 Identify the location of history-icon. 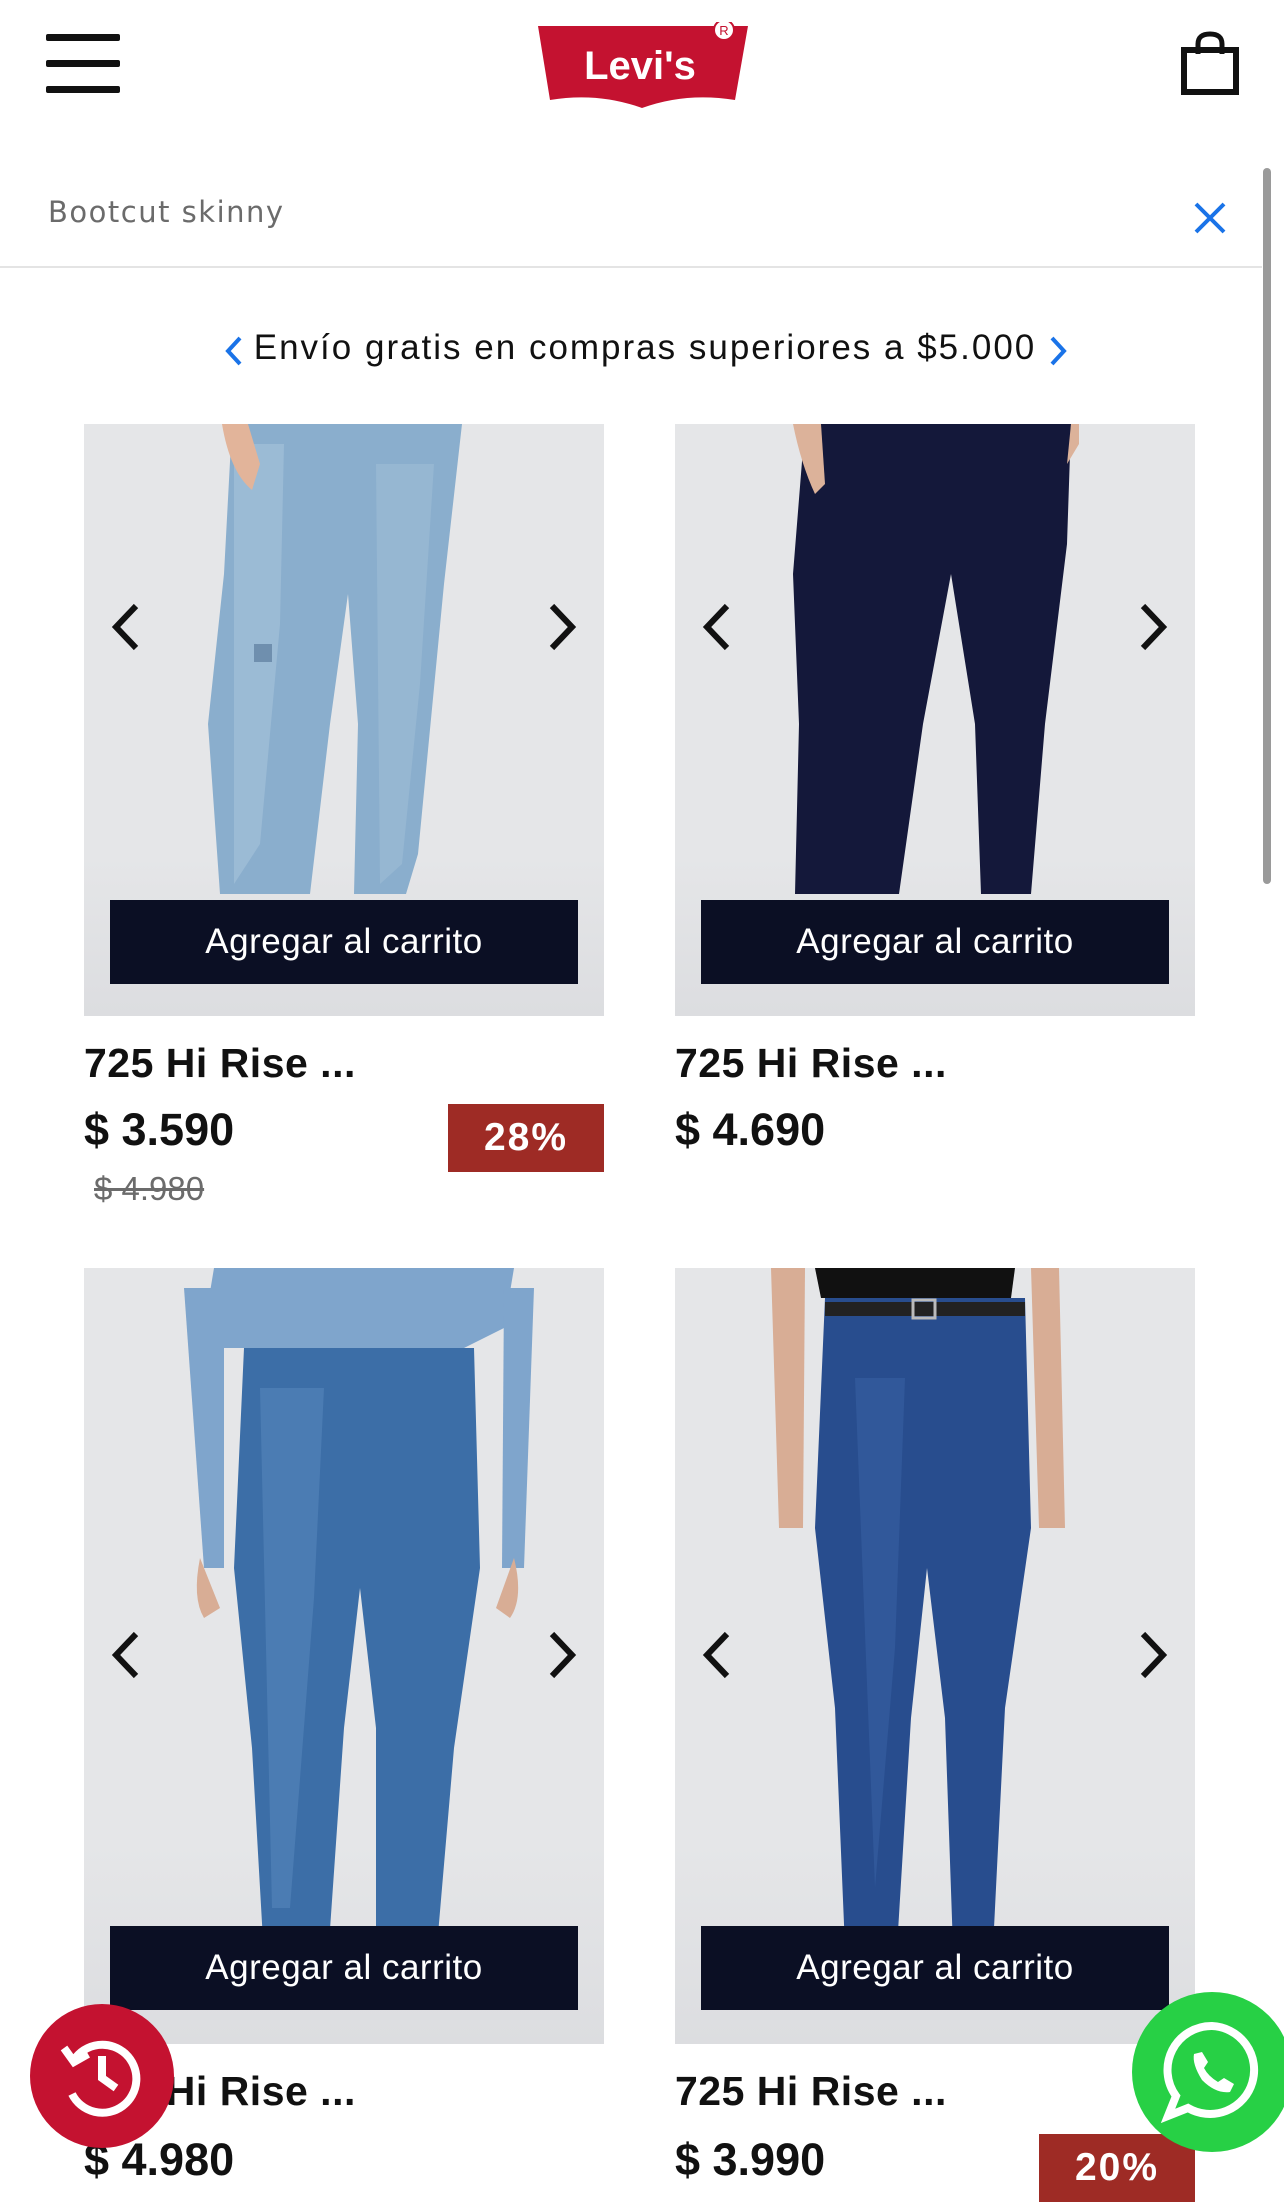
(100, 2078).